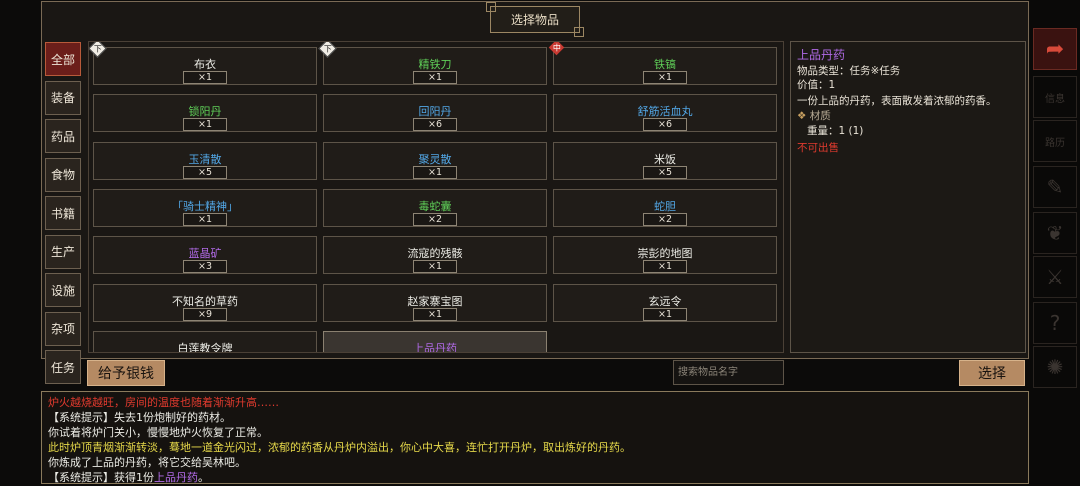 The image size is (1080, 486). I want to click on item-name: 回阳丹, so click(435, 112).